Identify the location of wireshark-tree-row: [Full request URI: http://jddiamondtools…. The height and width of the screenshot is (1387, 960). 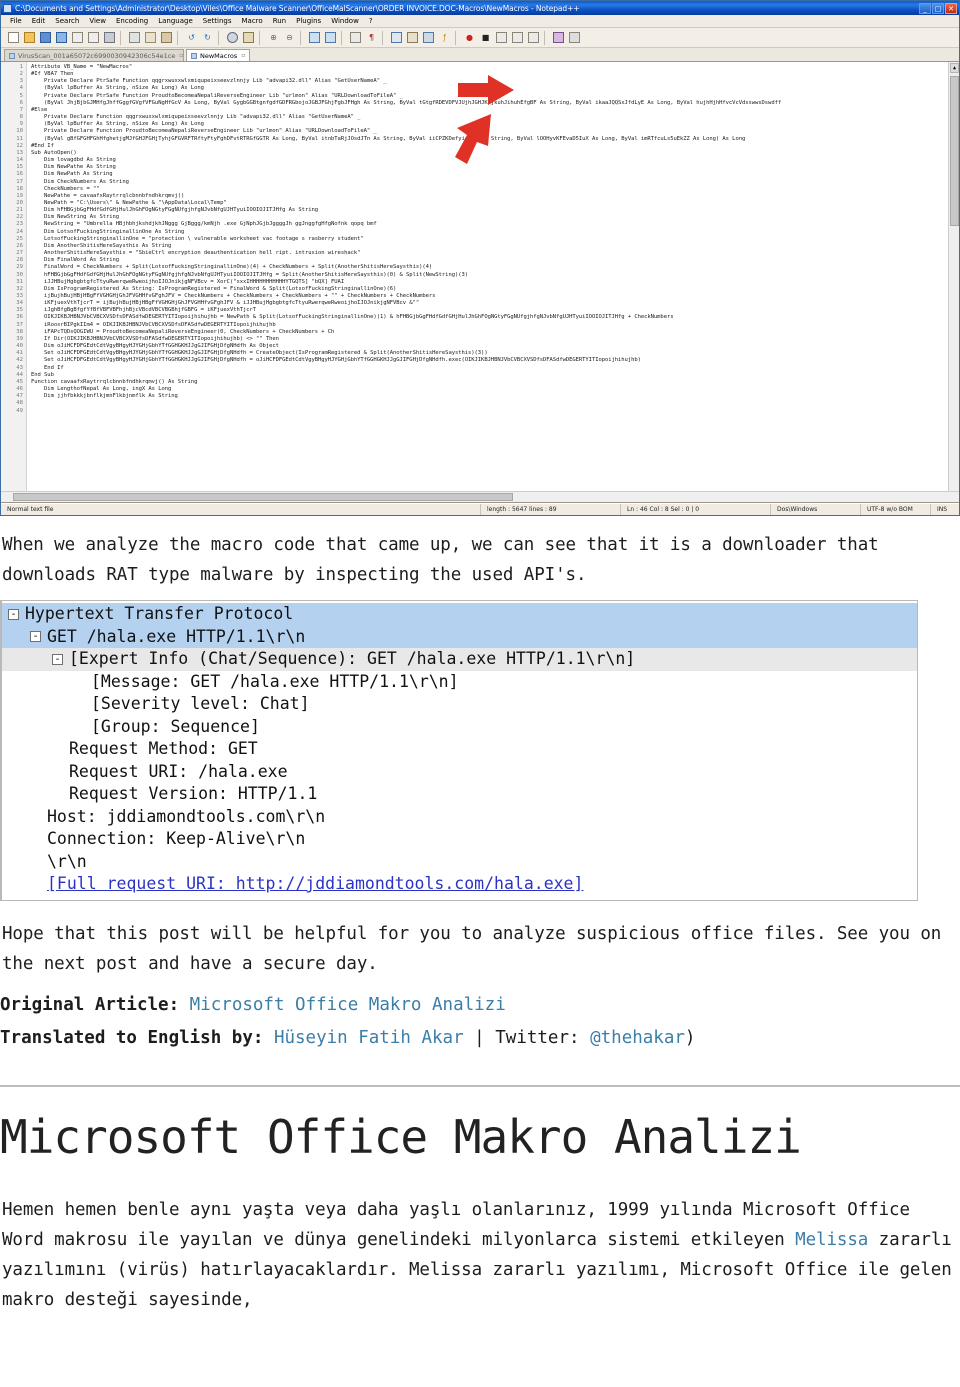
(459, 884).